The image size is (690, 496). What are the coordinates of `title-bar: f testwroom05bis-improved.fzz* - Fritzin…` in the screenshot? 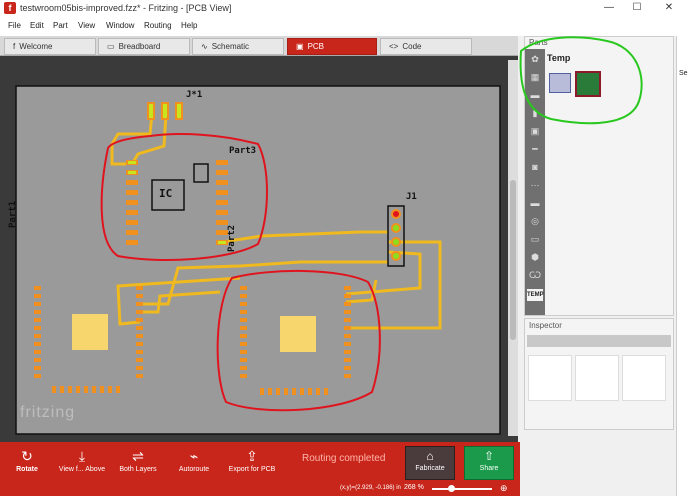 It's located at (345, 8).